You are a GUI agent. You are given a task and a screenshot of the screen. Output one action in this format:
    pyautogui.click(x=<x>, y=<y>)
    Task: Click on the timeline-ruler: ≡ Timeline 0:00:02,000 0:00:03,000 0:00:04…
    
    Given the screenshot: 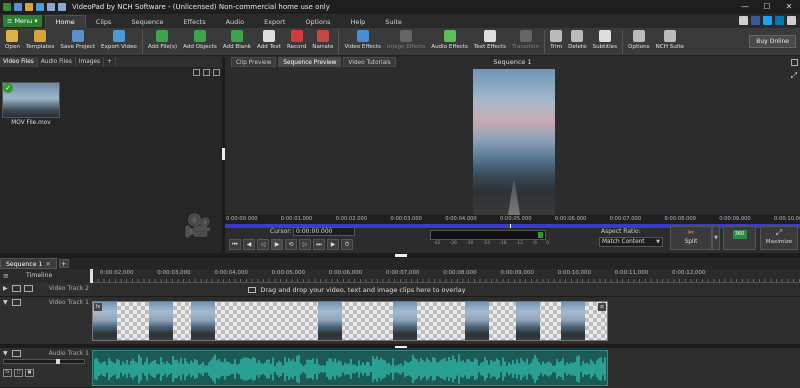 What is the action you would take?
    pyautogui.click(x=400, y=276)
    